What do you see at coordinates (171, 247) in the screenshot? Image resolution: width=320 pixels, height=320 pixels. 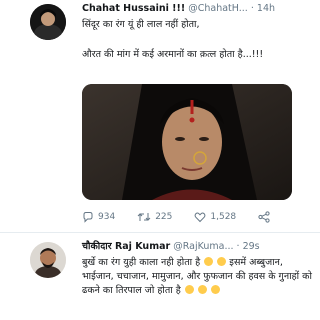 I see `tweet-2-header: चौकीदार Raj Kumar @RajKuma... · 29s` at bounding box center [171, 247].